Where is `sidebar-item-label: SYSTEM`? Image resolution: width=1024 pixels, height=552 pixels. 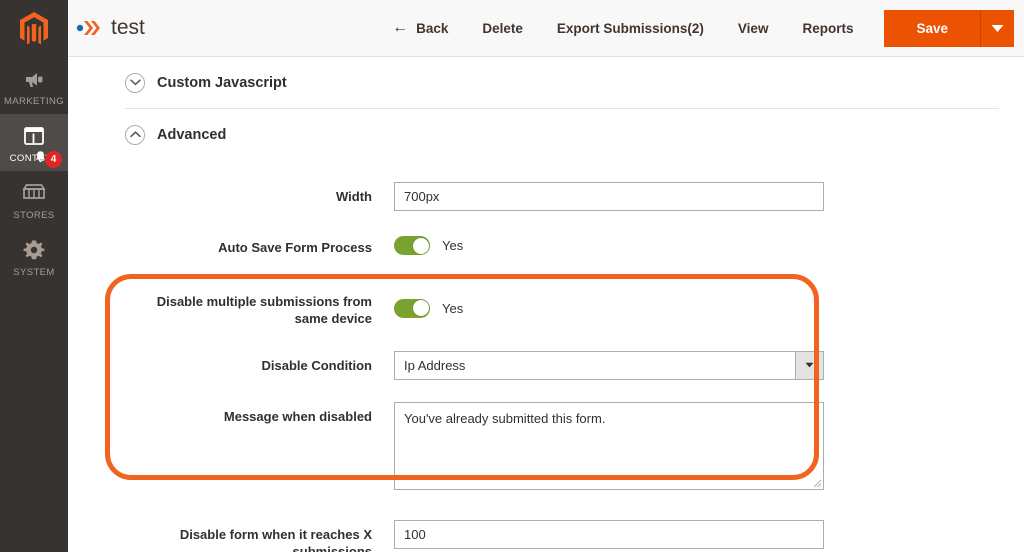 sidebar-item-label: SYSTEM is located at coordinates (34, 272).